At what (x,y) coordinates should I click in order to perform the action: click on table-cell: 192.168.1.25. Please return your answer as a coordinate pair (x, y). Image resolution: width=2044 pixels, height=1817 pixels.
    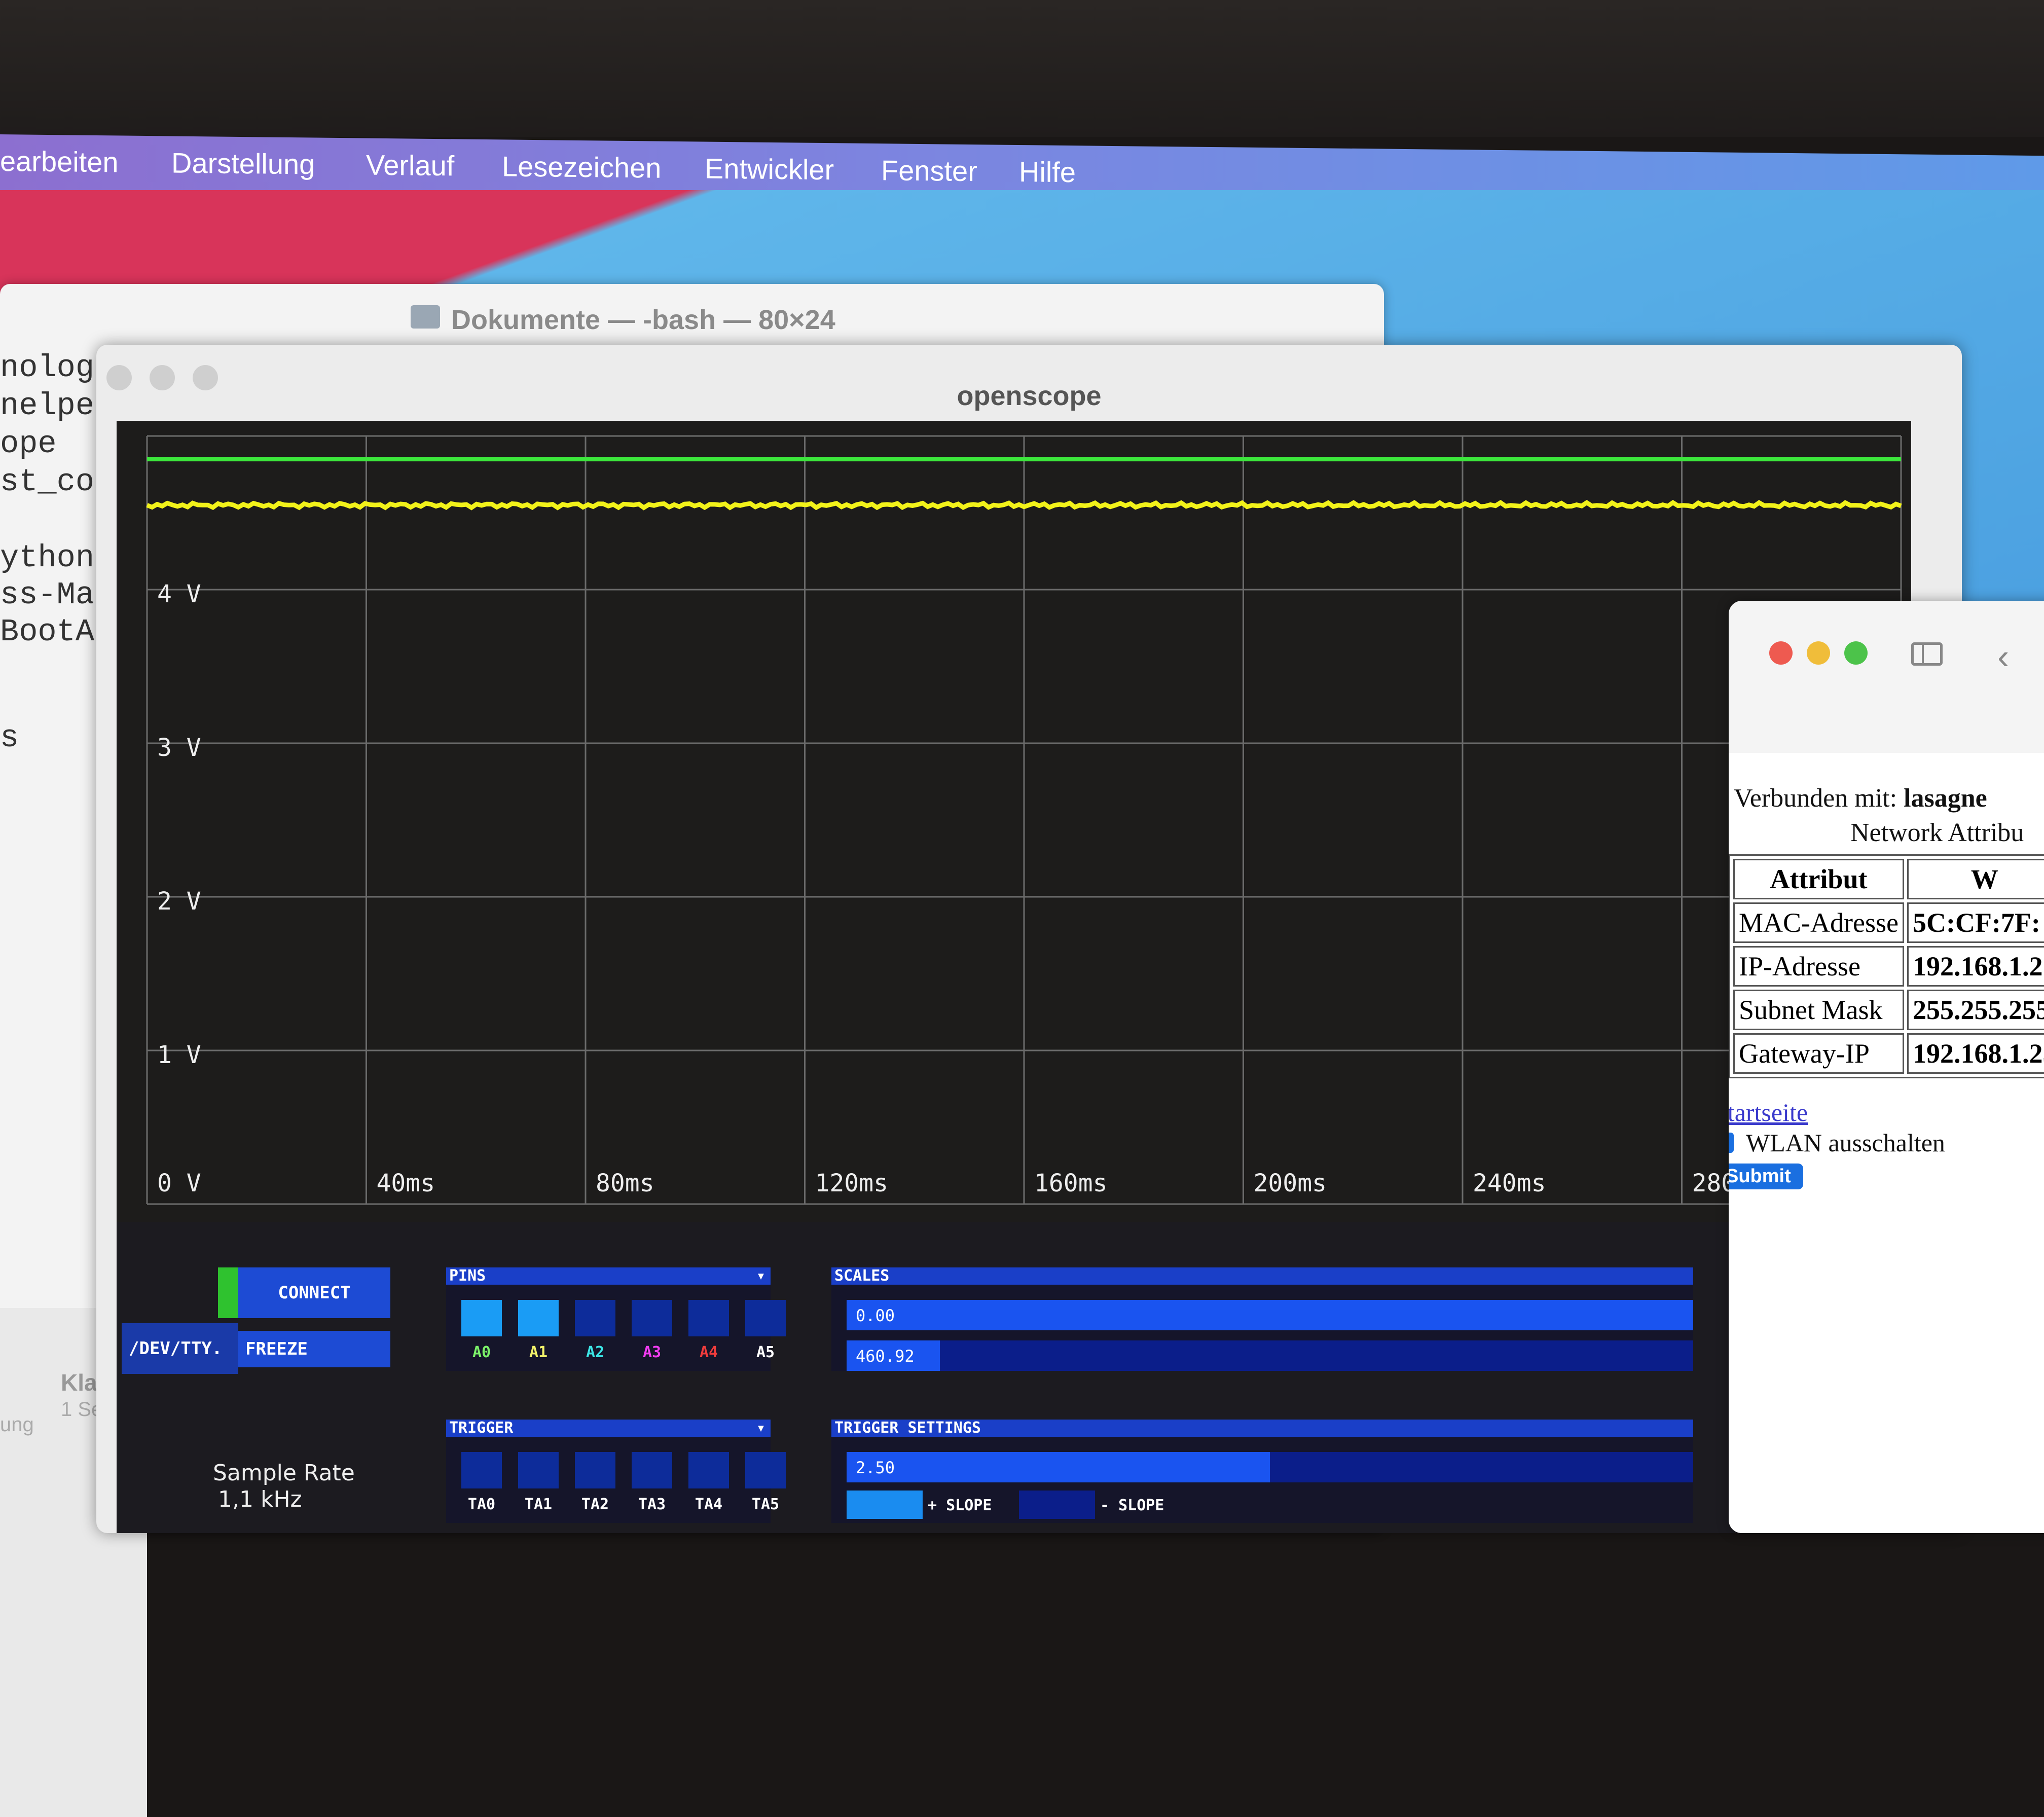
    Looking at the image, I should click on (1975, 1053).